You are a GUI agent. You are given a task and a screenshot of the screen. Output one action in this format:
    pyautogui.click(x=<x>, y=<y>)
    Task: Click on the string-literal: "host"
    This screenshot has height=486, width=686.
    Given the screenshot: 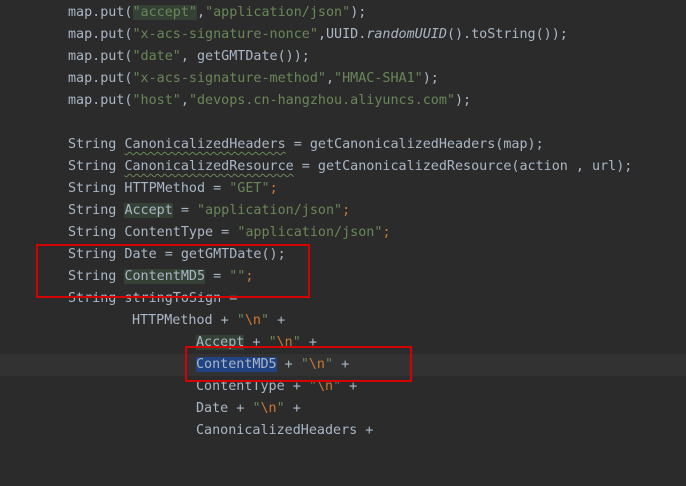 What is the action you would take?
    pyautogui.click(x=156, y=100)
    